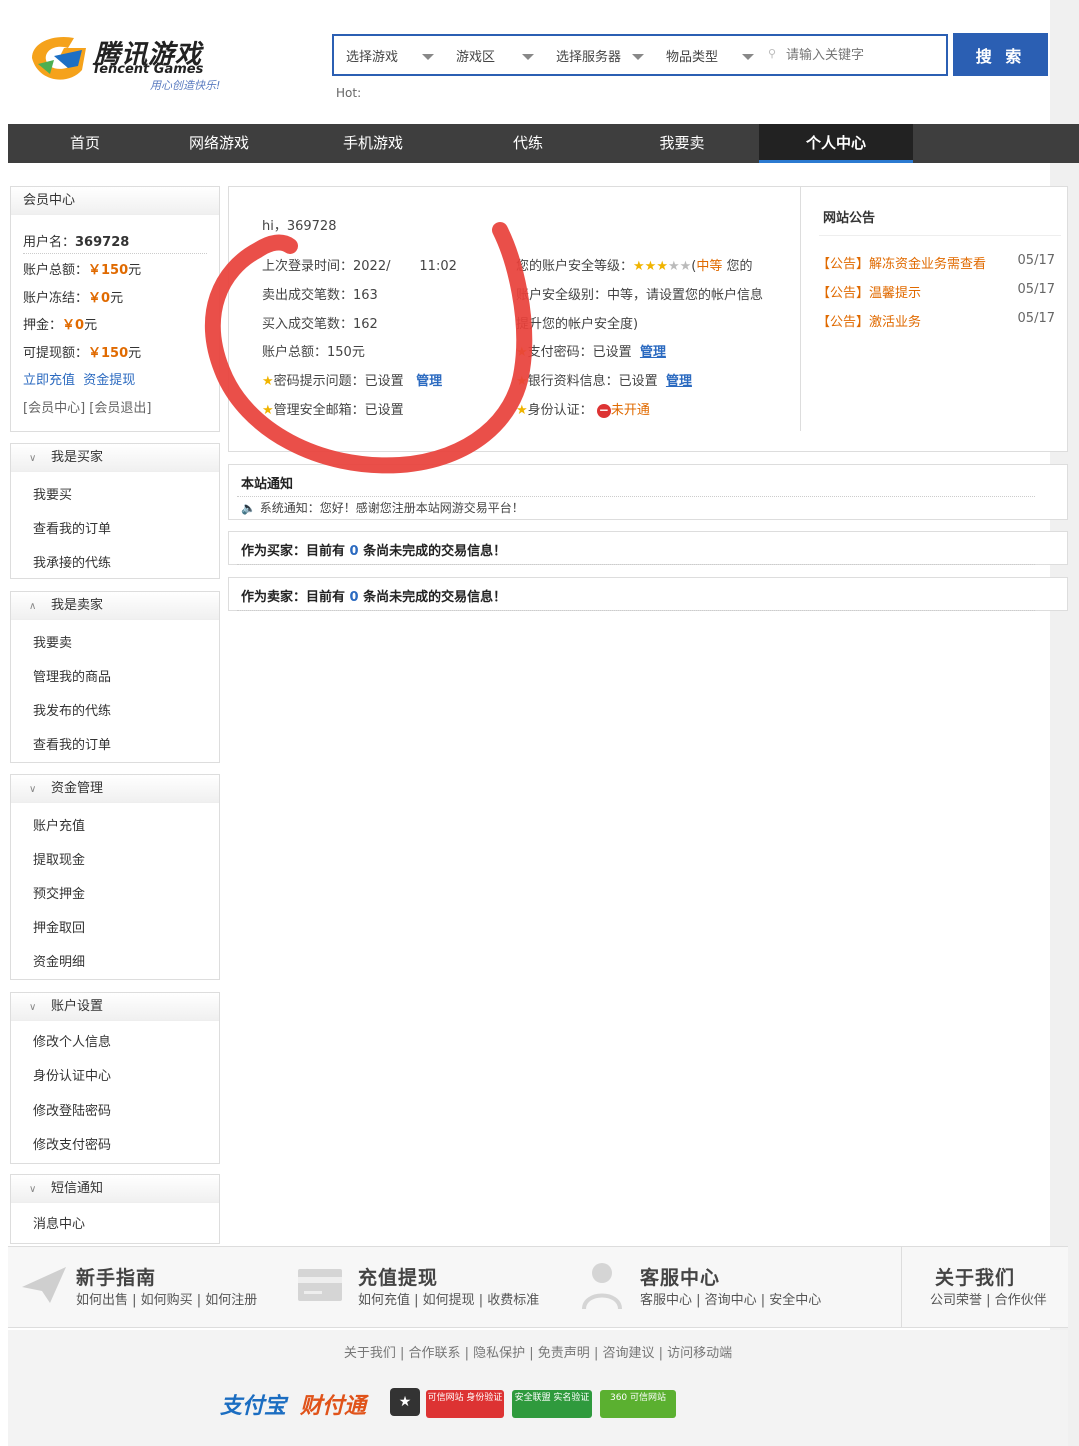  I want to click on footer-service-title: 客服中心, so click(680, 1276).